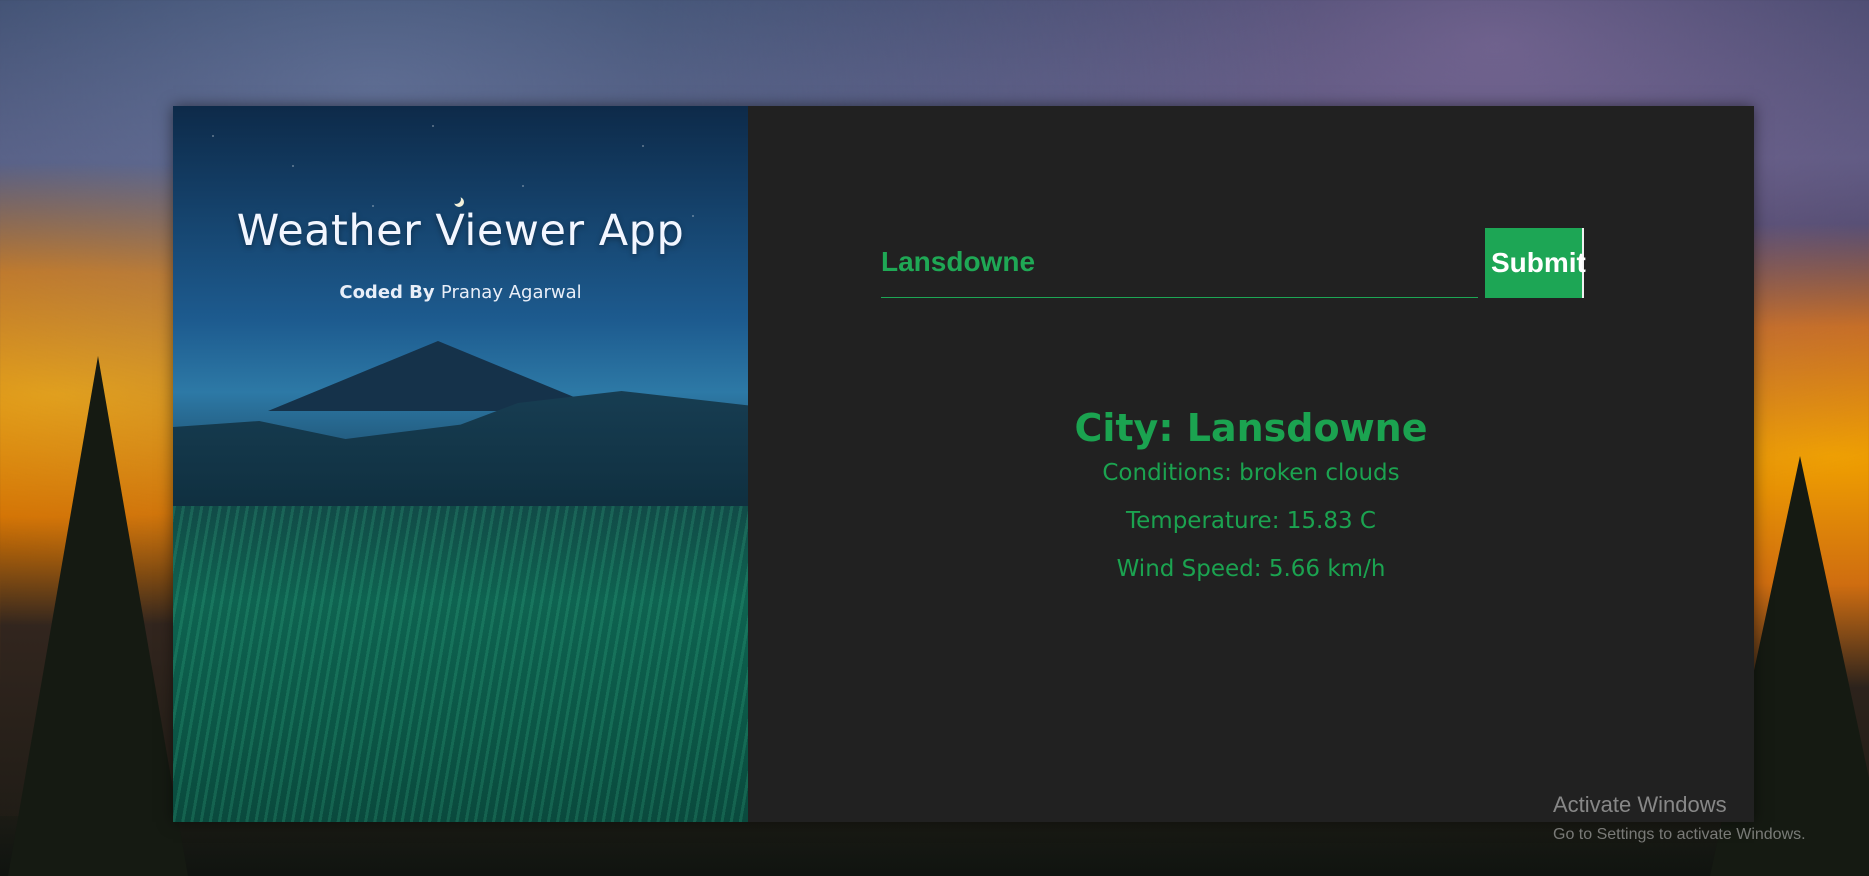 The width and height of the screenshot is (1869, 876). Describe the element at coordinates (1640, 804) in the screenshot. I see `activation-watermark-title: Activate Windows` at that location.